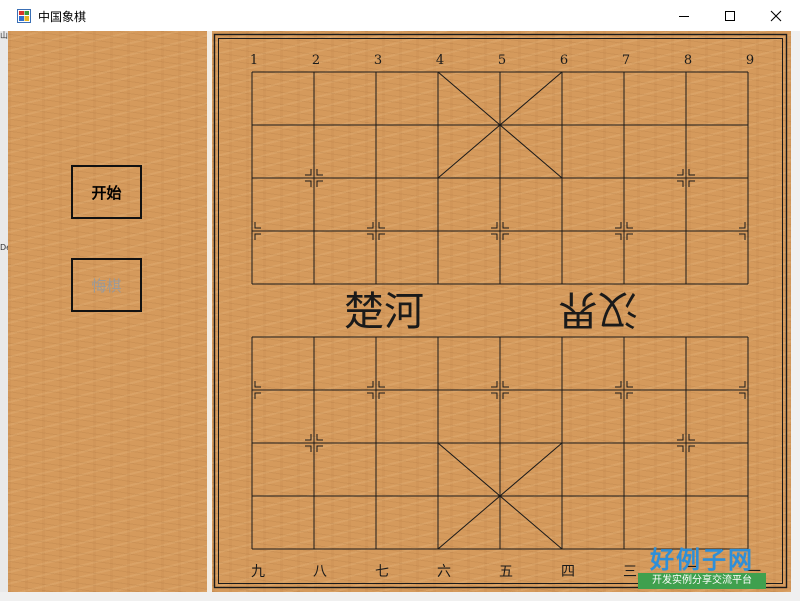 The image size is (800, 601). What do you see at coordinates (444, 572) in the screenshot?
I see `bottom-file-label: 六` at bounding box center [444, 572].